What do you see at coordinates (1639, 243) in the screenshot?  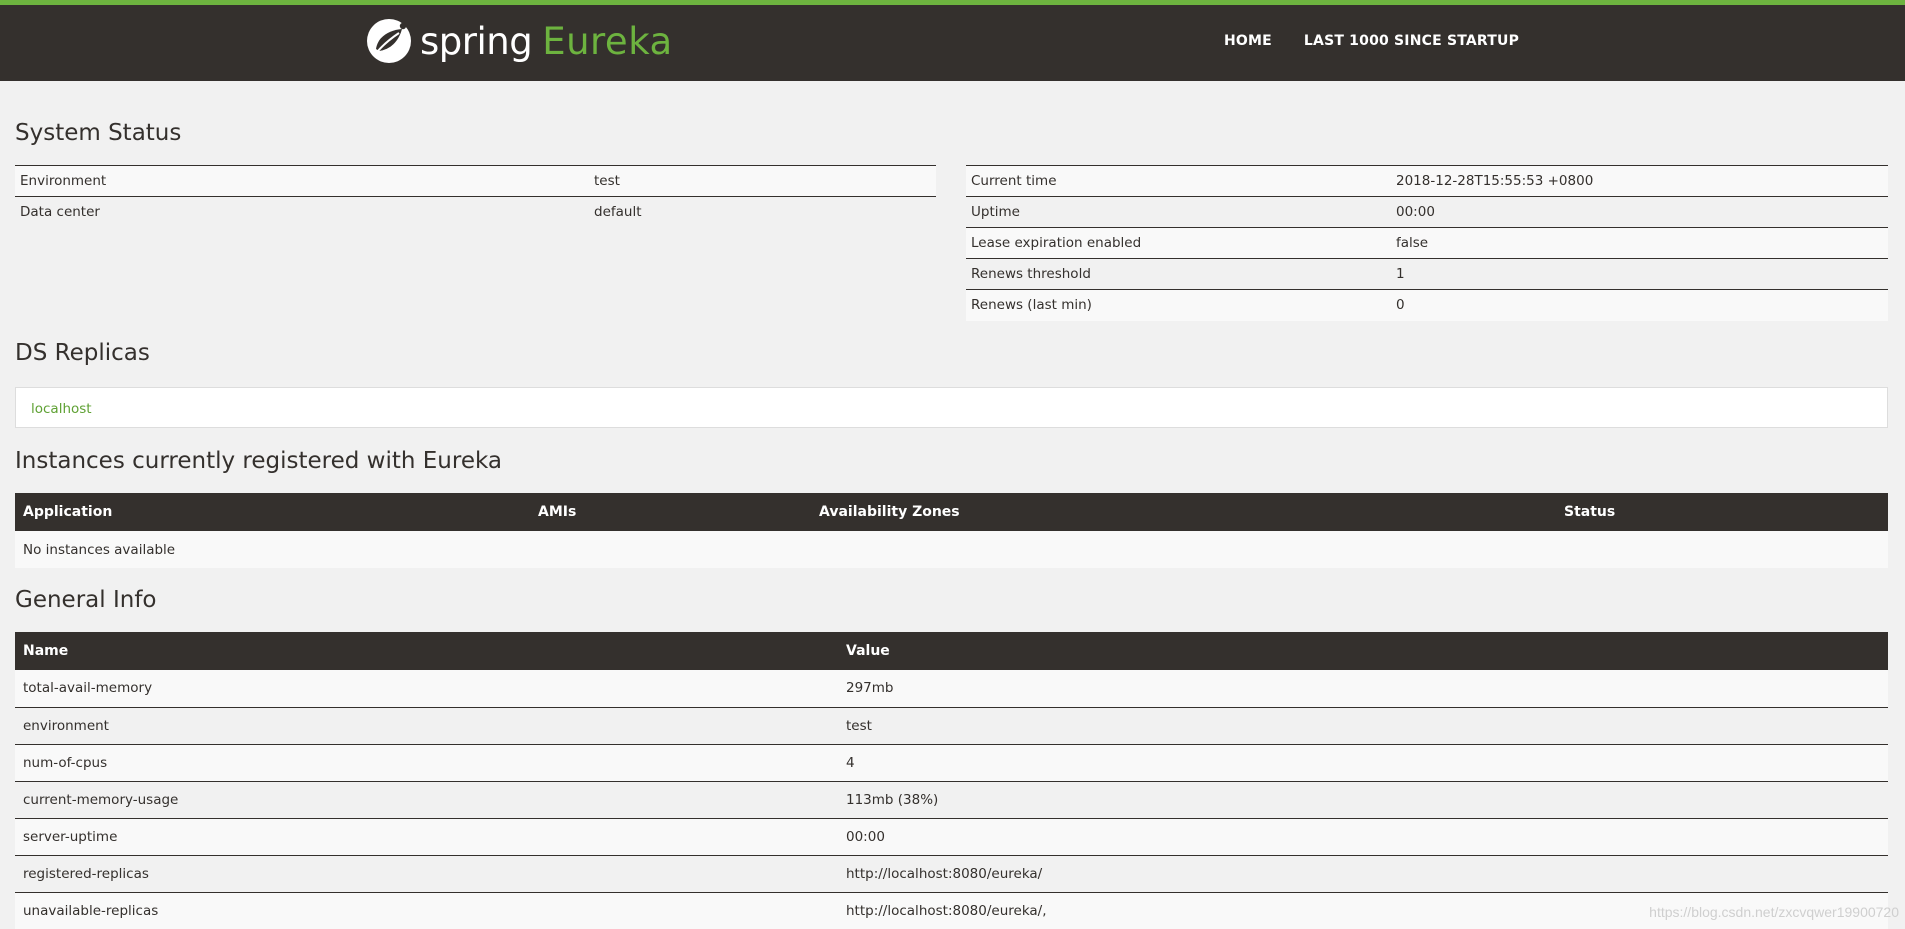 I see `status-value: false` at bounding box center [1639, 243].